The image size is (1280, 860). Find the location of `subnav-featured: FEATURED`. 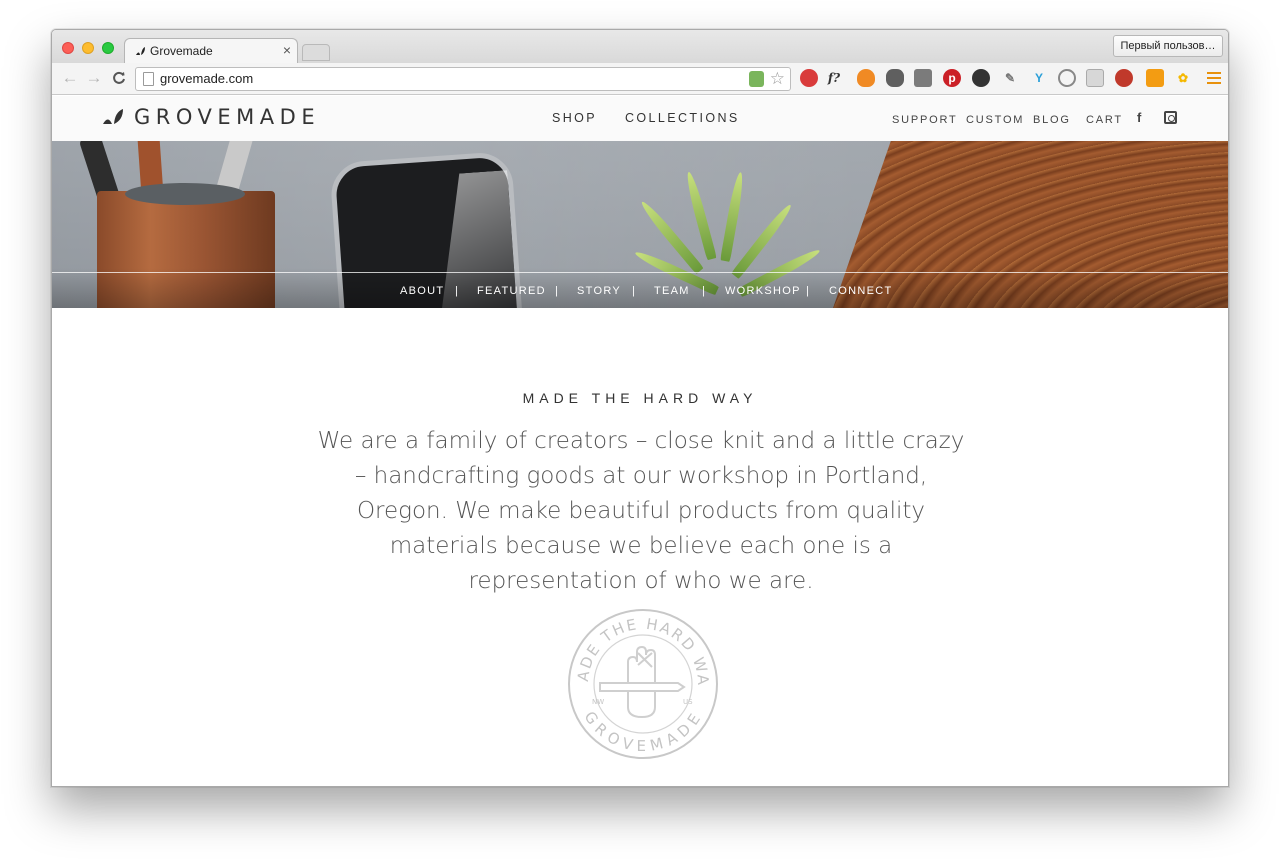

subnav-featured: FEATURED is located at coordinates (511, 291).